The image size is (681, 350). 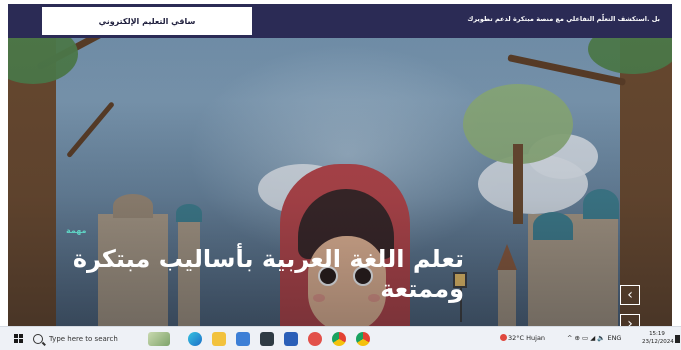 I want to click on site-logo: ساقي التعليم الإلكتروني, so click(x=147, y=21).